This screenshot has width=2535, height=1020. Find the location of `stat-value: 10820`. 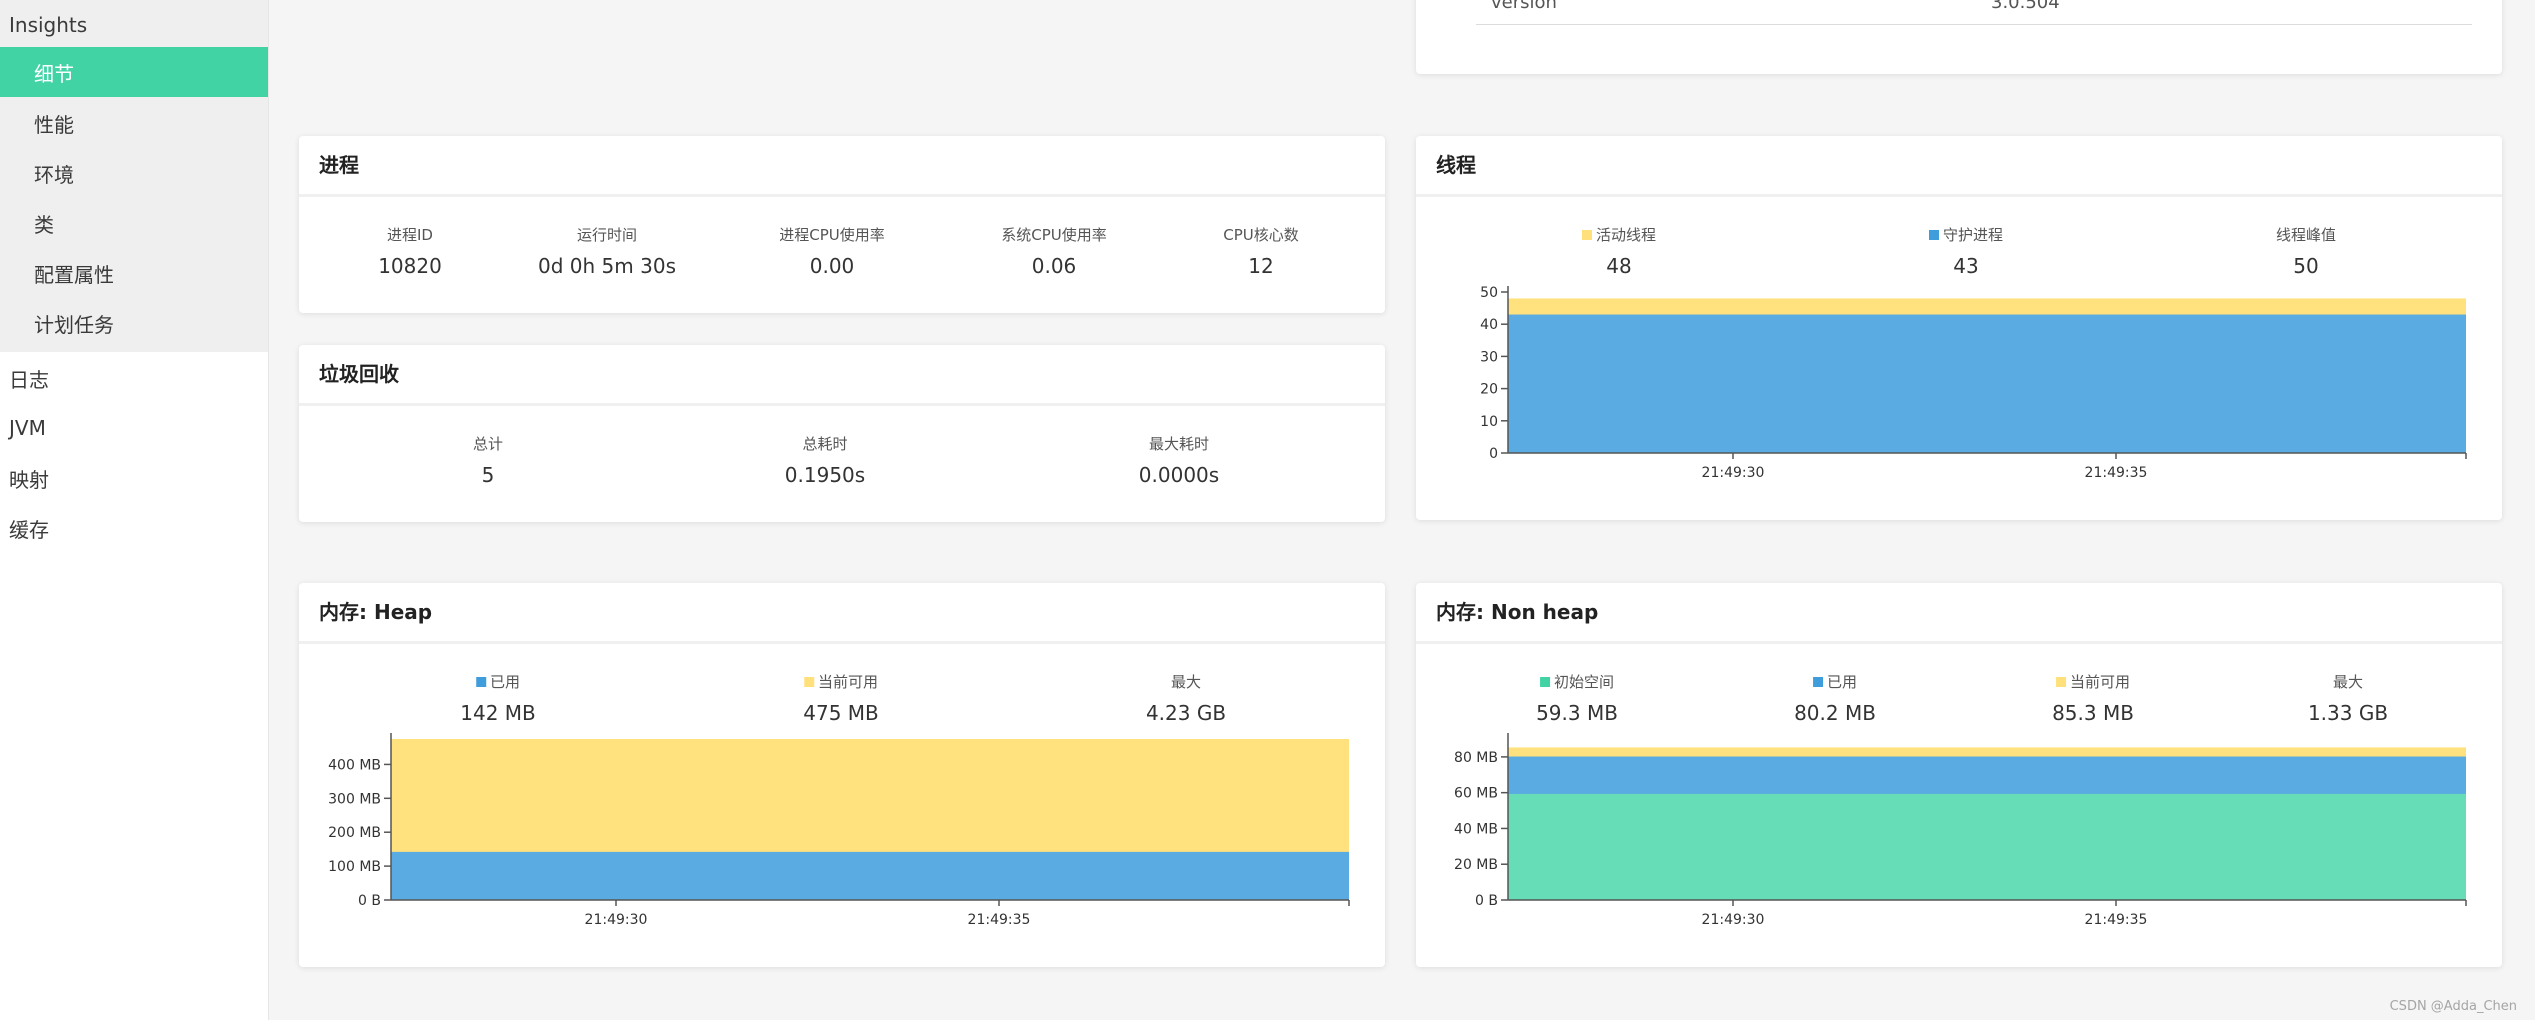

stat-value: 10820 is located at coordinates (410, 266).